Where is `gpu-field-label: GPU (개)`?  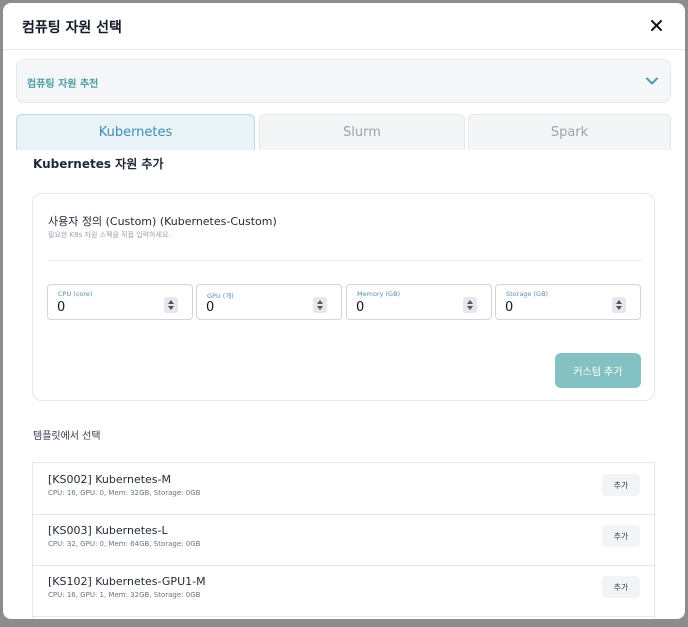
gpu-field-label: GPU (개) is located at coordinates (220, 296).